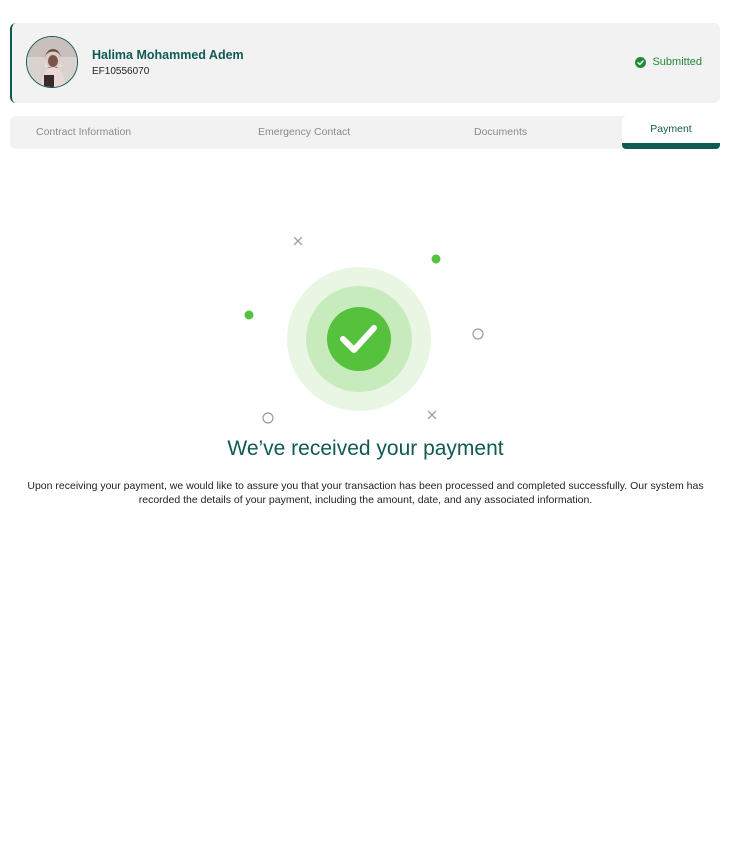  I want to click on profile-id: EF10556070, so click(121, 71).